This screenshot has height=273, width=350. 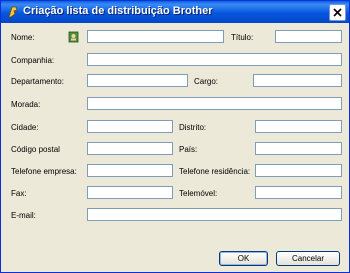 What do you see at coordinates (26, 104) in the screenshot?
I see `label-morada: Morada:` at bounding box center [26, 104].